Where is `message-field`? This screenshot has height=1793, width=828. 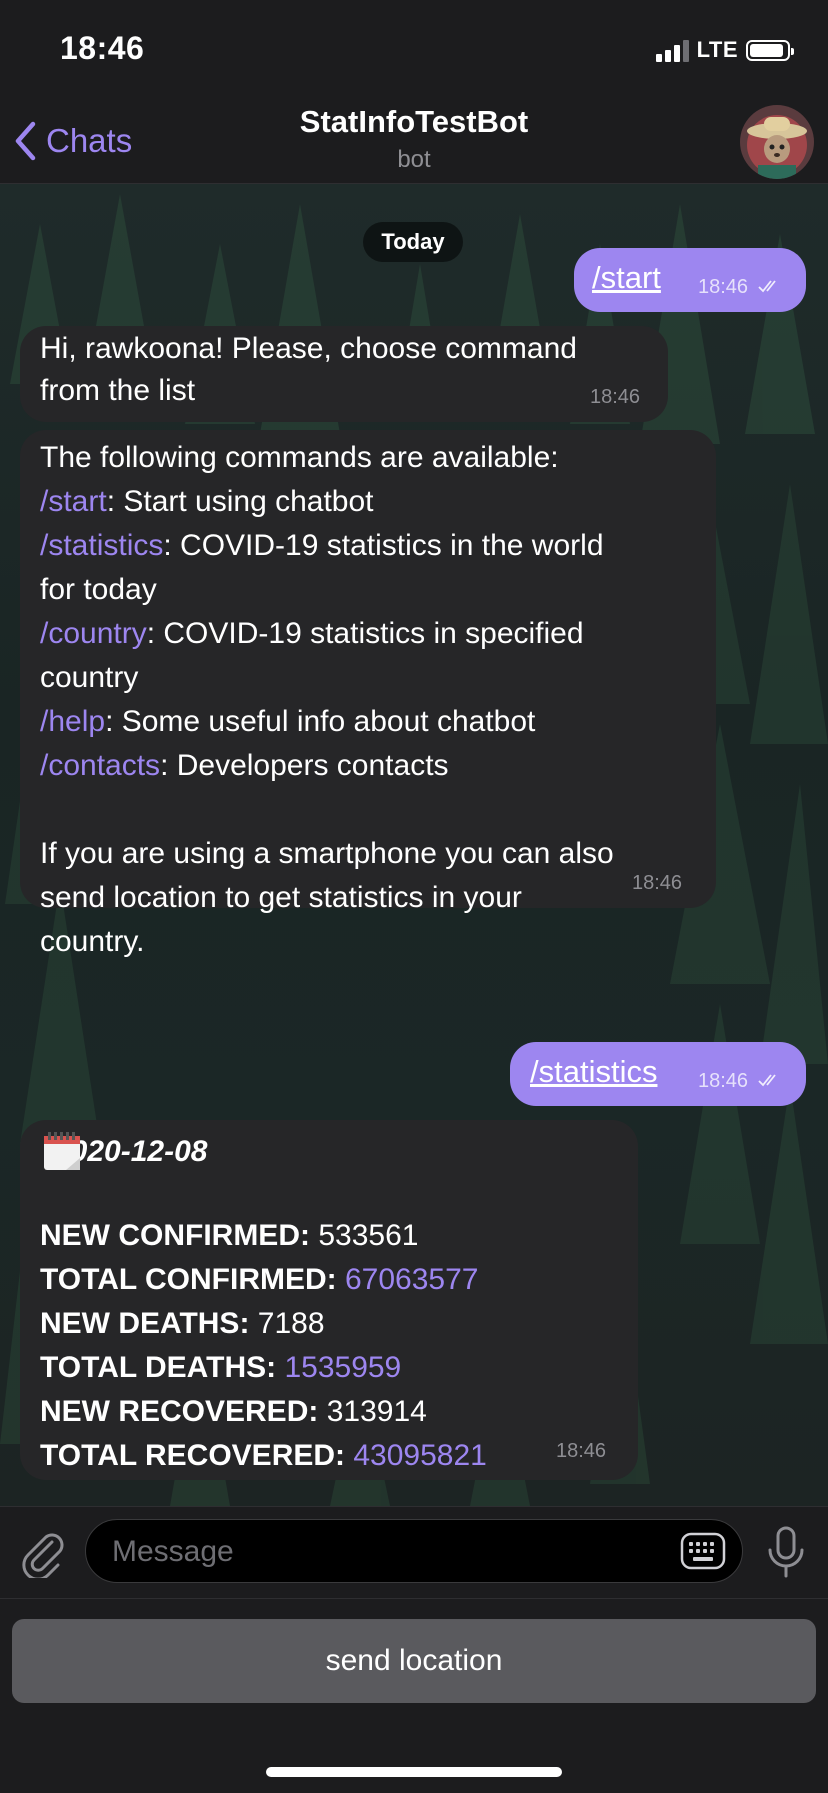 message-field is located at coordinates (414, 1551).